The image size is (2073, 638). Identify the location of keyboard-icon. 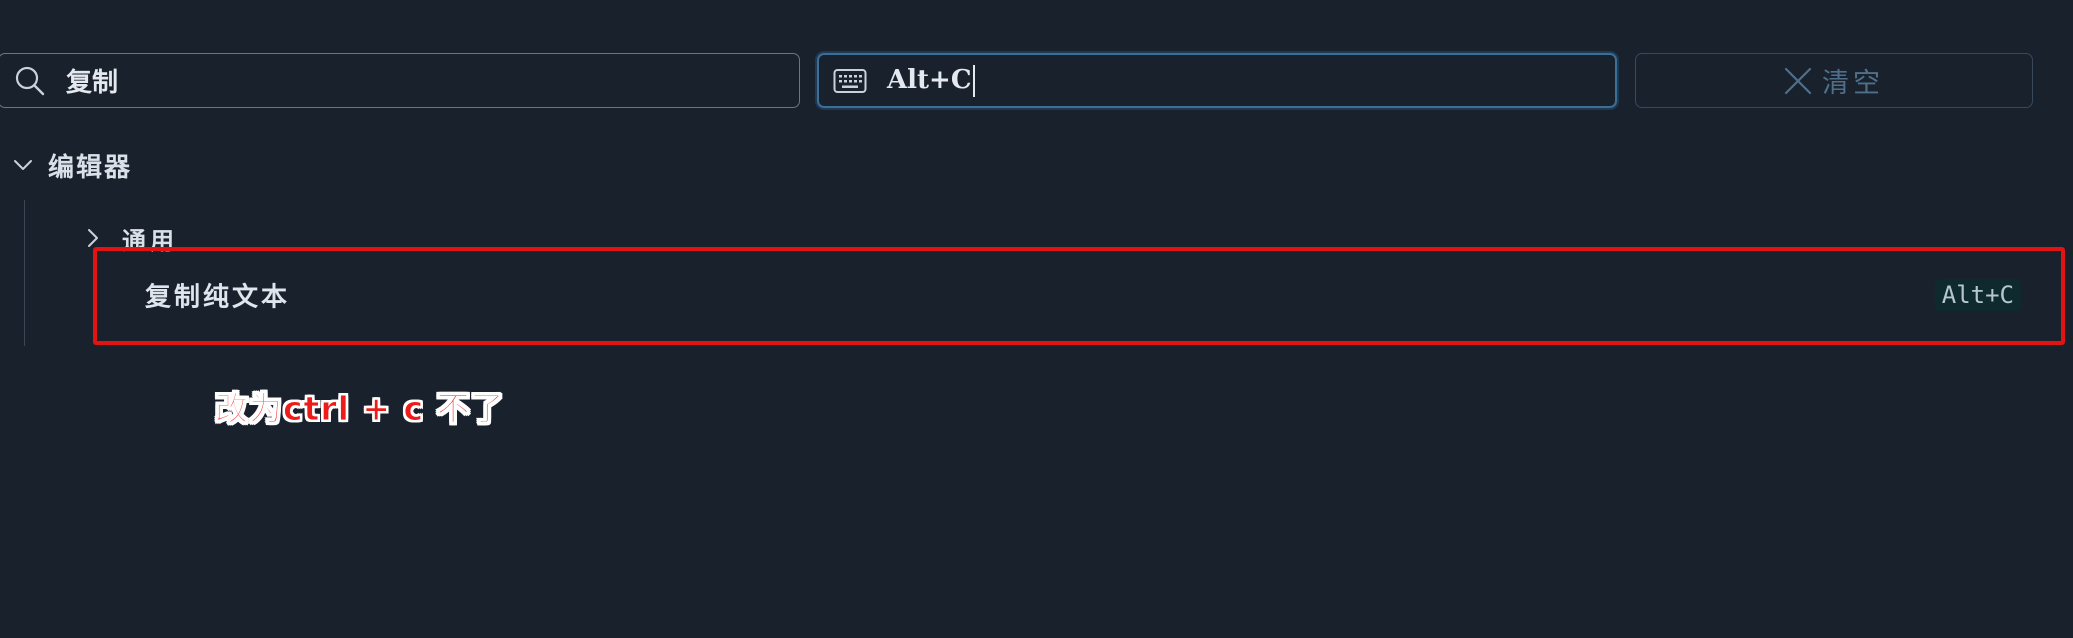
(850, 81).